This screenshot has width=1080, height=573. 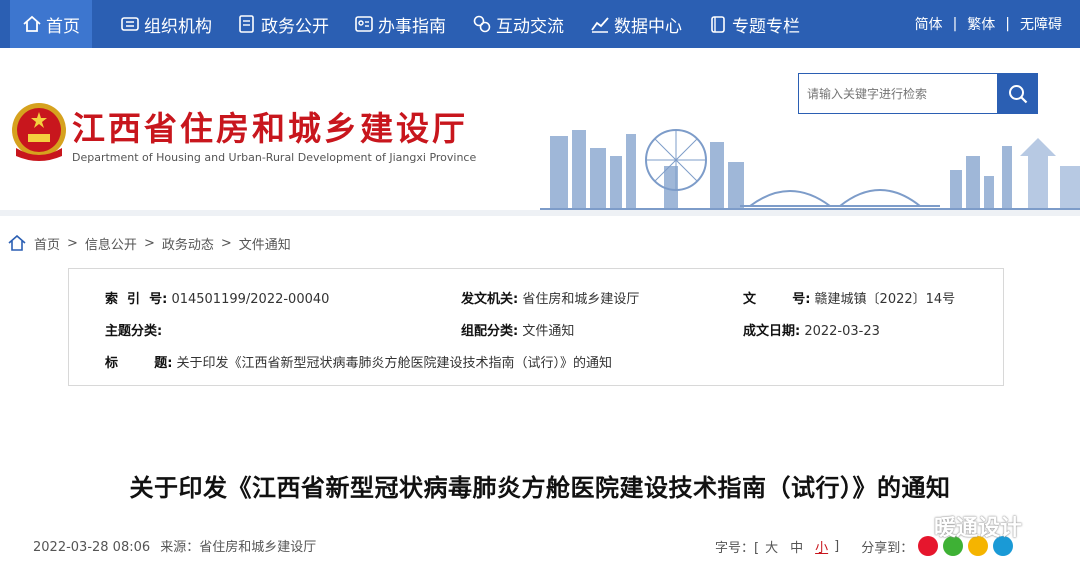 I want to click on article-meta: 2022-03-28 08:06 来源：省住房和城乡建设厅, so click(x=174, y=545).